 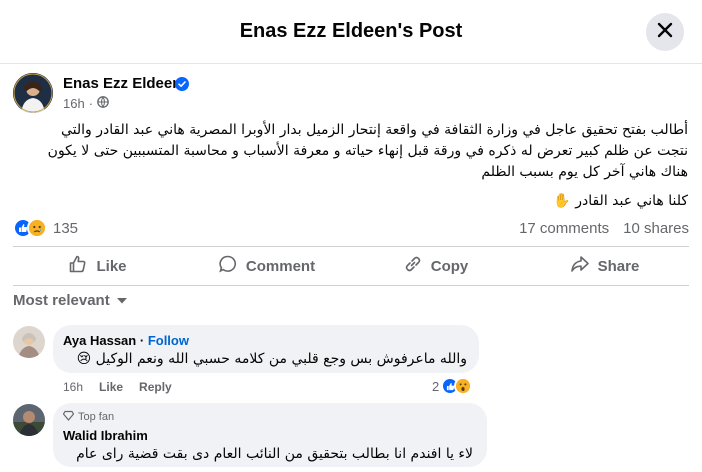 I want to click on verified-badge-icon, so click(x=182, y=86).